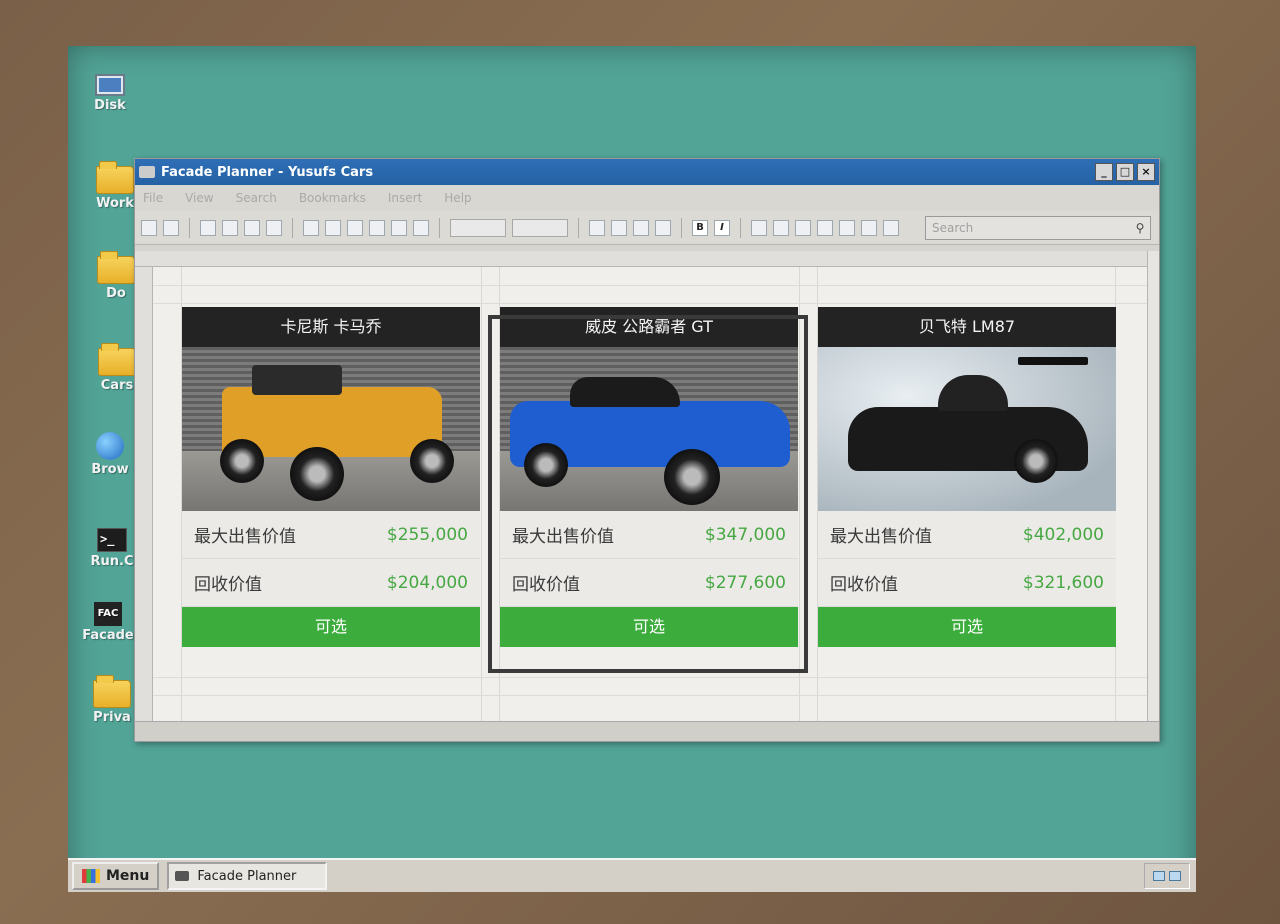 This screenshot has width=1280, height=924. What do you see at coordinates (540, 227) in the screenshot?
I see `size-select` at bounding box center [540, 227].